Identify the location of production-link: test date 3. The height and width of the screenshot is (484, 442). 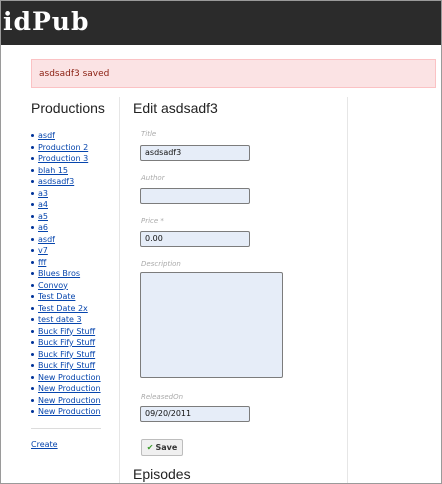
(60, 319).